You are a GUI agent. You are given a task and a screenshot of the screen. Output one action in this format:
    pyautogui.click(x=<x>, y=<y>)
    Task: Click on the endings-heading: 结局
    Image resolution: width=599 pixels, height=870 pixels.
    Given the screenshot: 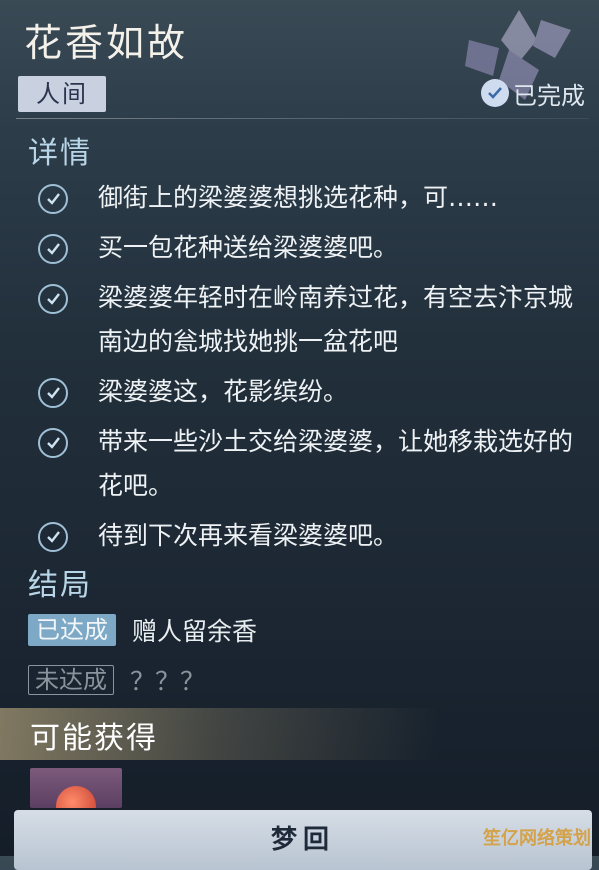 What is the action you would take?
    pyautogui.click(x=60, y=585)
    